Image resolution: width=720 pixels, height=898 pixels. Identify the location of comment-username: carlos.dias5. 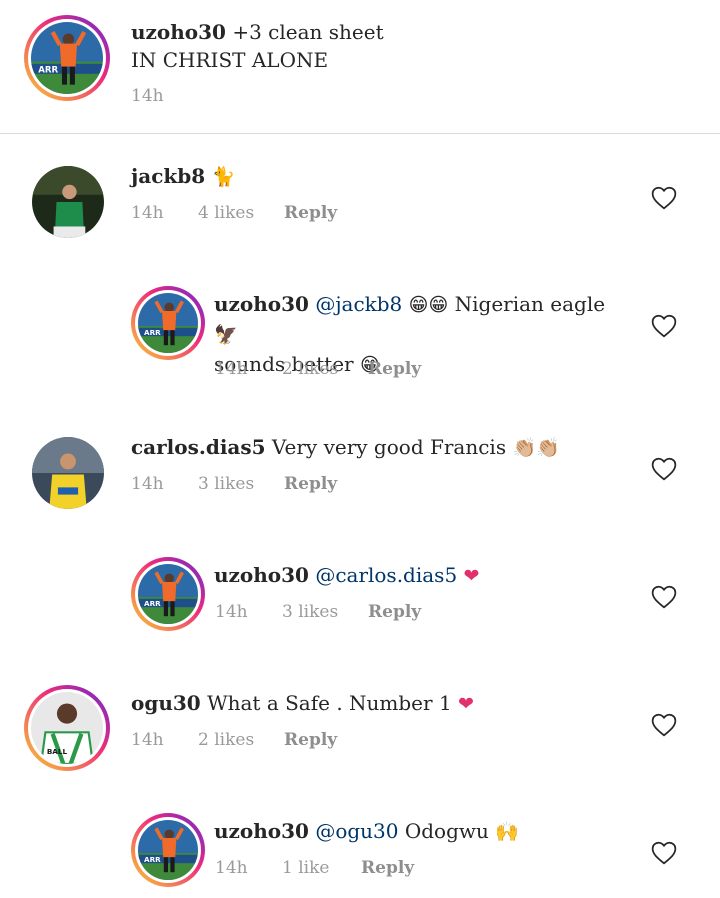
(198, 447).